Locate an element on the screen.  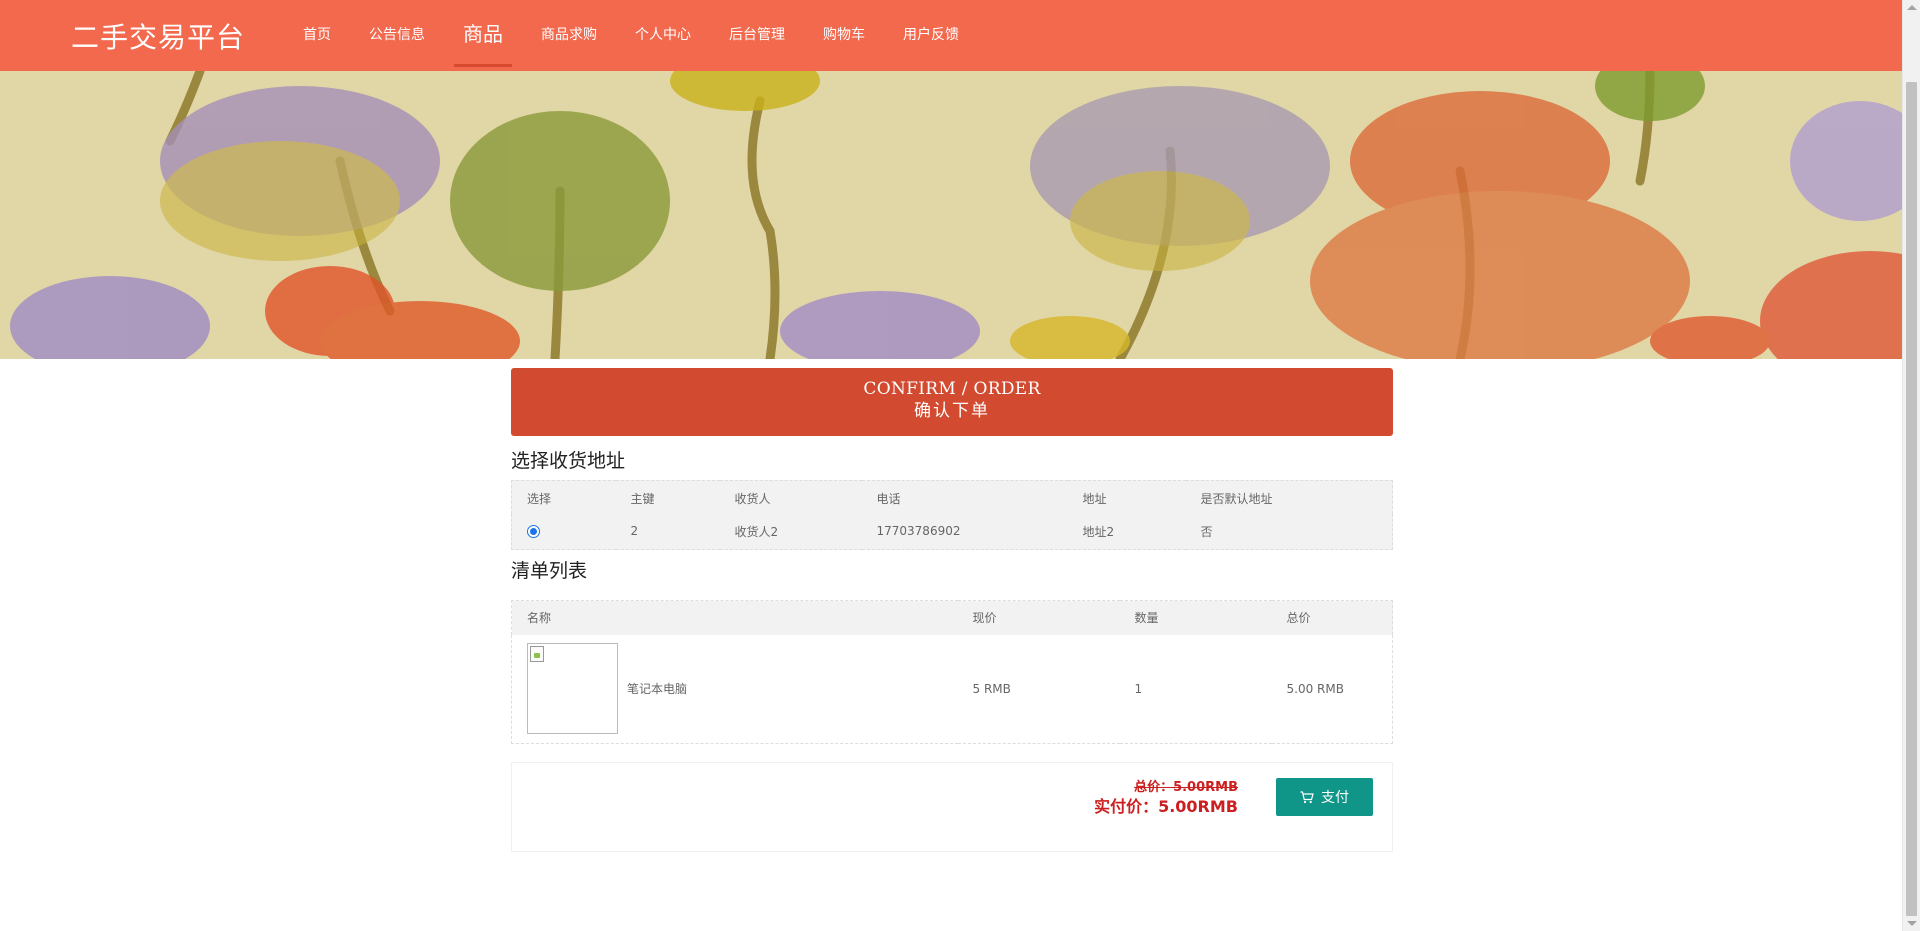
page-scrollbar is located at coordinates (1911, 465).